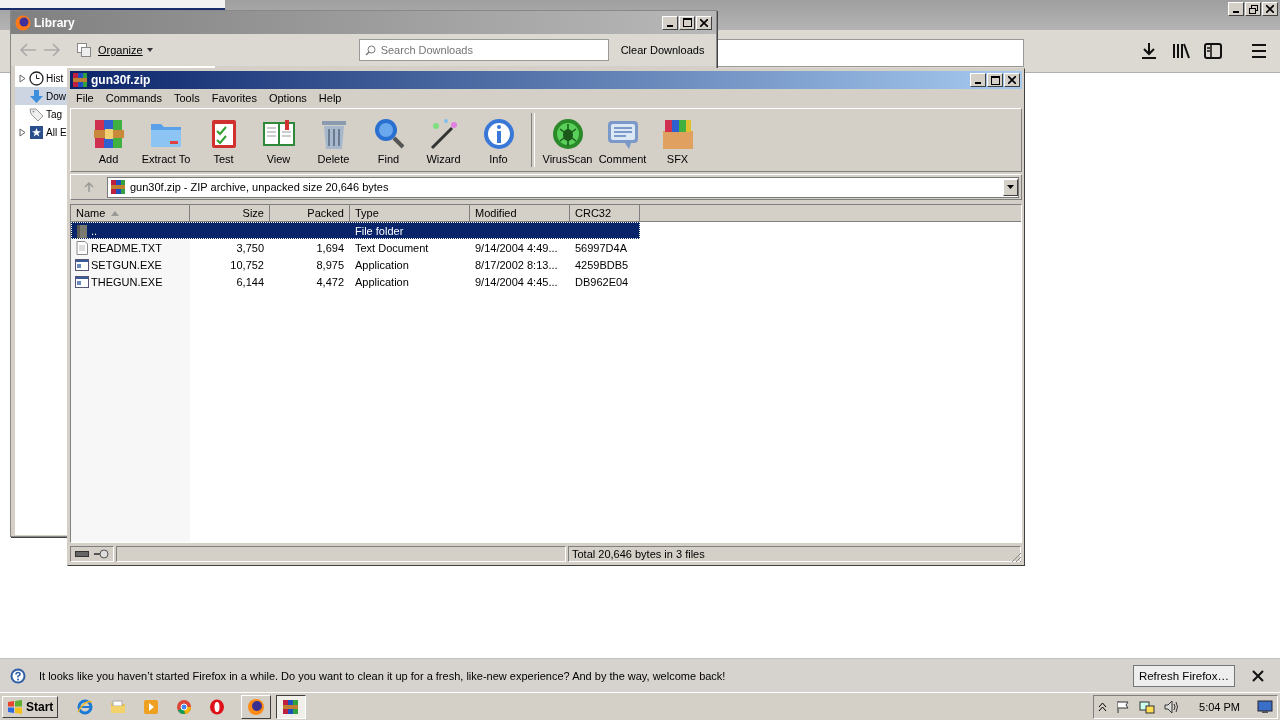 The height and width of the screenshot is (720, 1280). What do you see at coordinates (166, 140) in the screenshot?
I see `toolbar-button: Extract To` at bounding box center [166, 140].